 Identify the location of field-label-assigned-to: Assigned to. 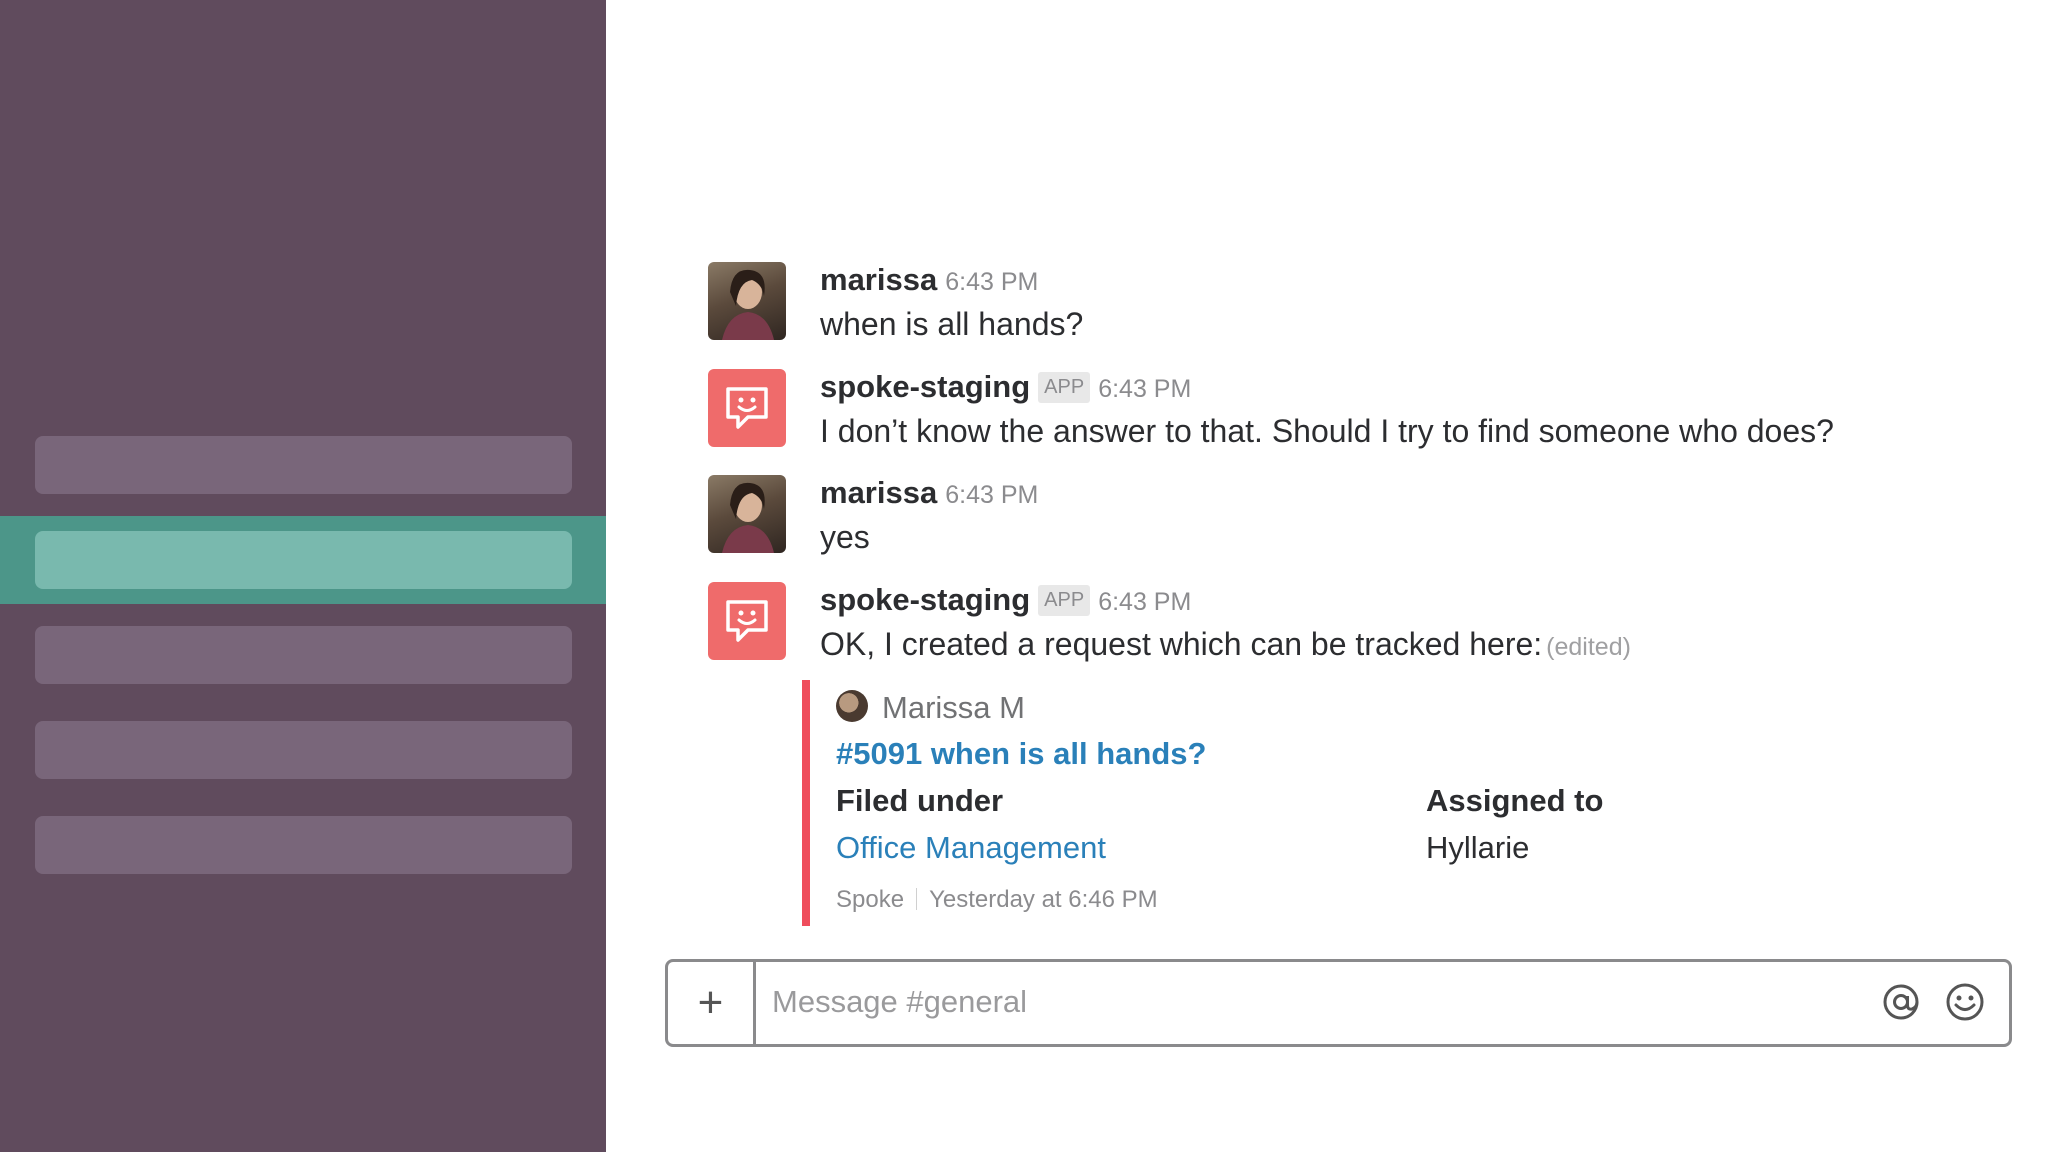
(1515, 800).